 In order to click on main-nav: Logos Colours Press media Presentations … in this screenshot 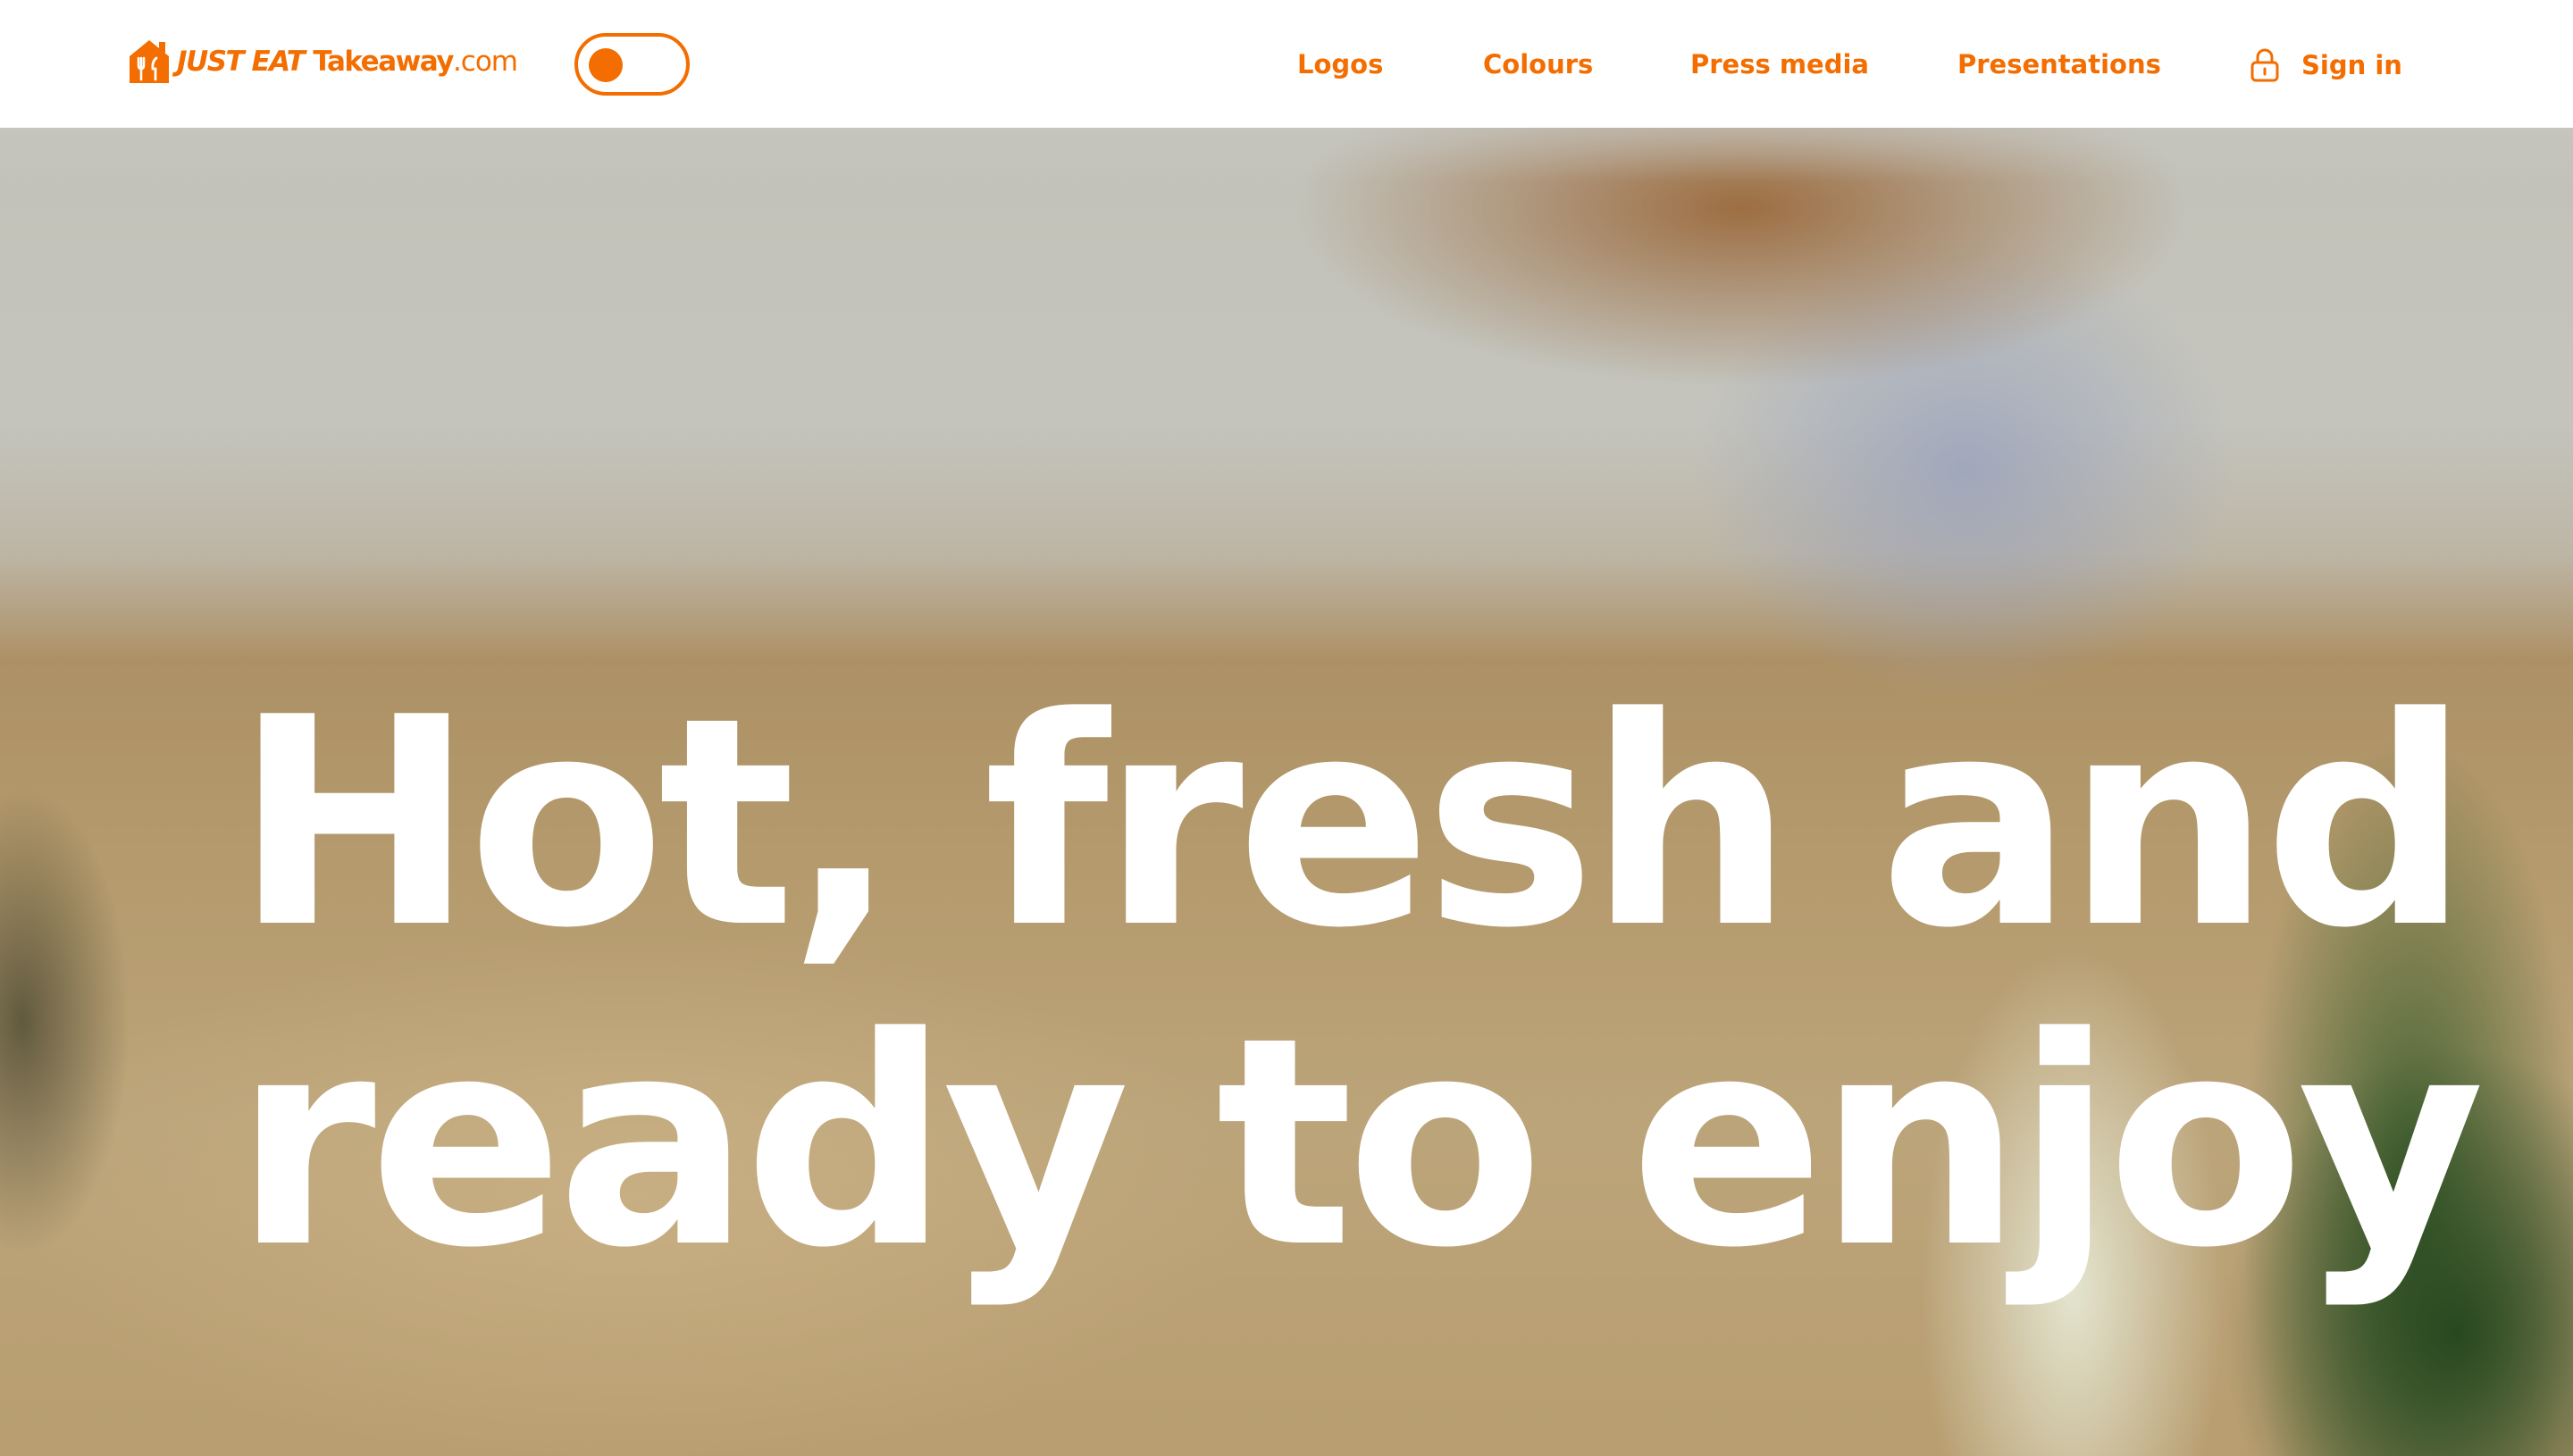, I will do `click(1286, 64)`.